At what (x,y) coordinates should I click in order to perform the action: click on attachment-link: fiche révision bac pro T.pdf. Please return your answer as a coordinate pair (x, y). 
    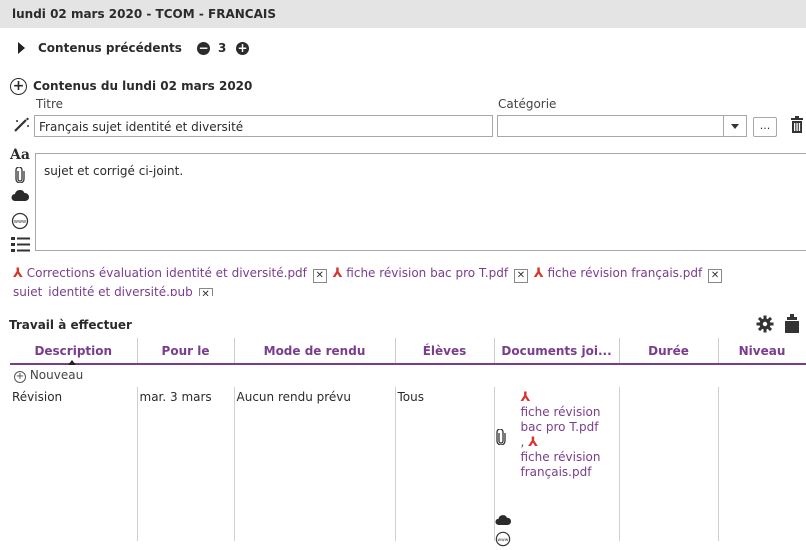
    Looking at the image, I should click on (427, 273).